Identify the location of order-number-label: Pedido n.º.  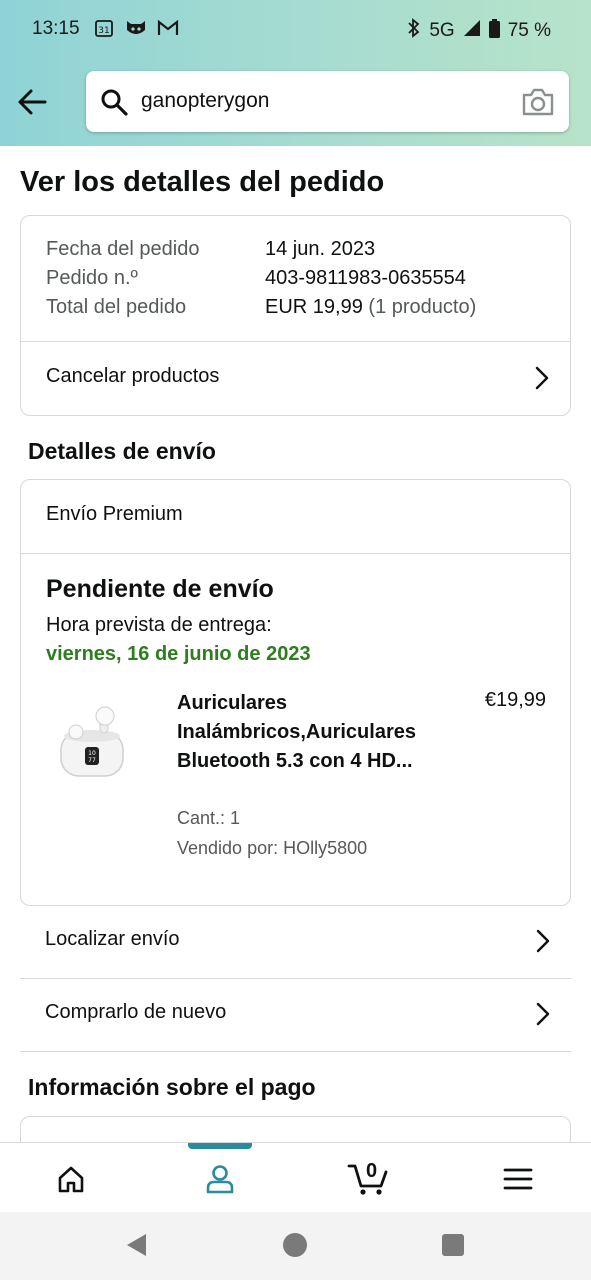
(92, 278).